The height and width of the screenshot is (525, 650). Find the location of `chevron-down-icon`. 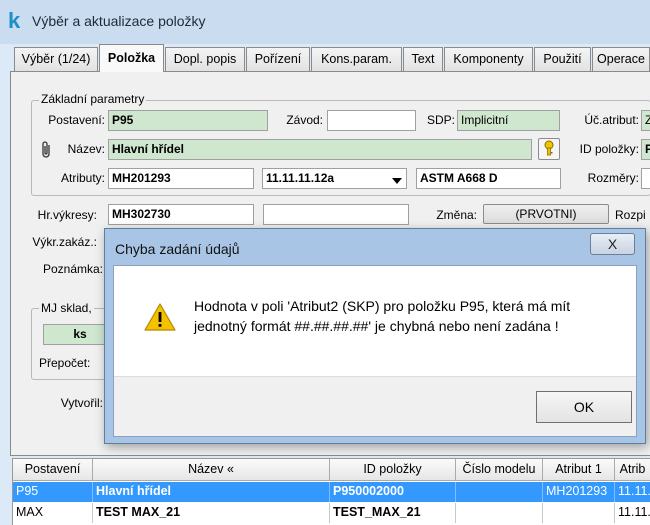

chevron-down-icon is located at coordinates (397, 181).